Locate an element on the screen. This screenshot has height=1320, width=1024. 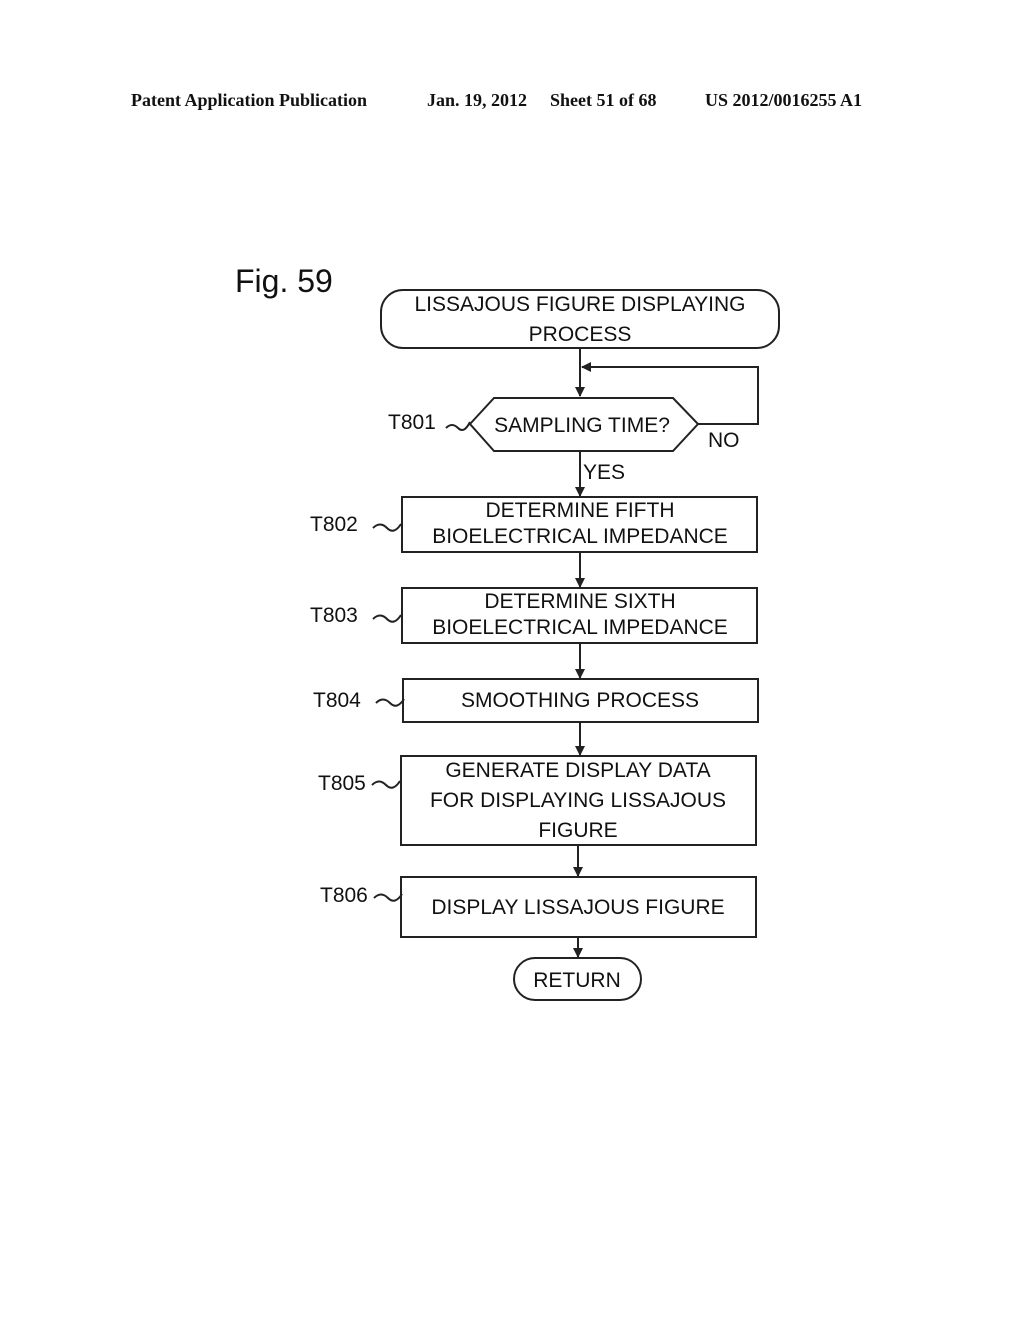
step-text: DETERMINE SIXTH is located at coordinates (579, 601).